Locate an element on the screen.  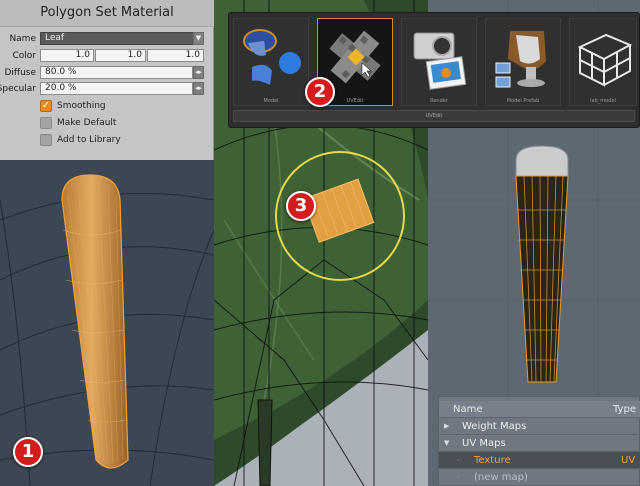
color-g-field: 1.0 is located at coordinates (120, 55).